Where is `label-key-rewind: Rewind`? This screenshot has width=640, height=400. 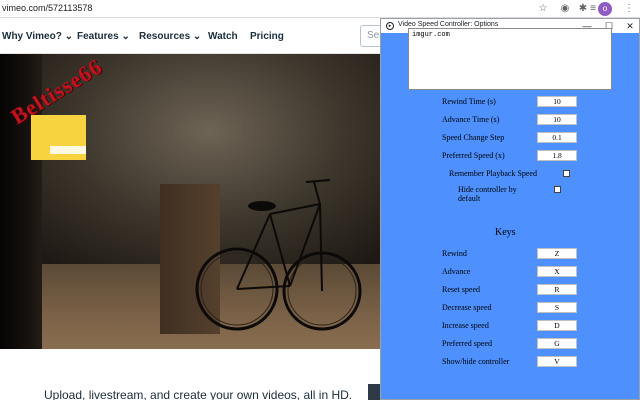 label-key-rewind: Rewind is located at coordinates (454, 253).